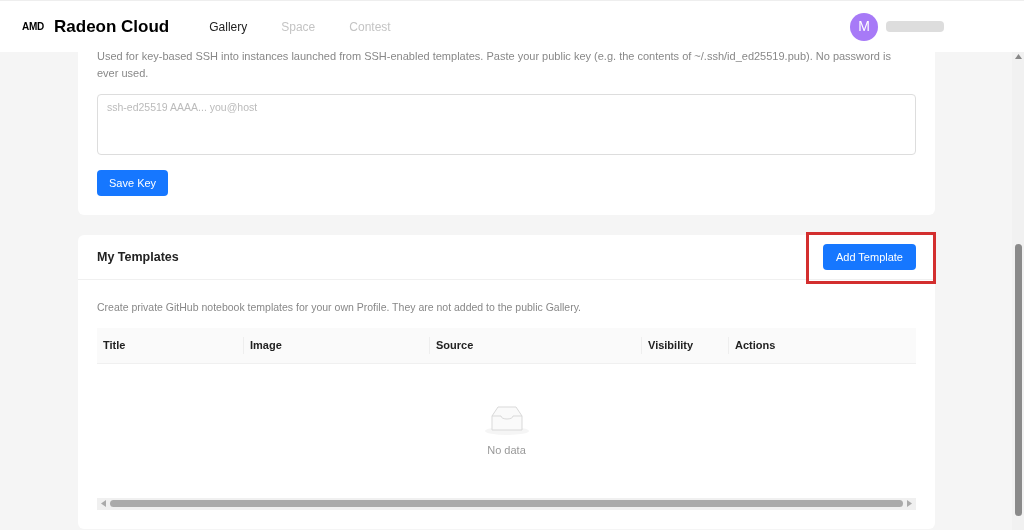 Image resolution: width=1024 pixels, height=530 pixels. Describe the element at coordinates (506, 124) in the screenshot. I see `ssh-key-field: ssh-ed25519 AAAA... you@host` at that location.